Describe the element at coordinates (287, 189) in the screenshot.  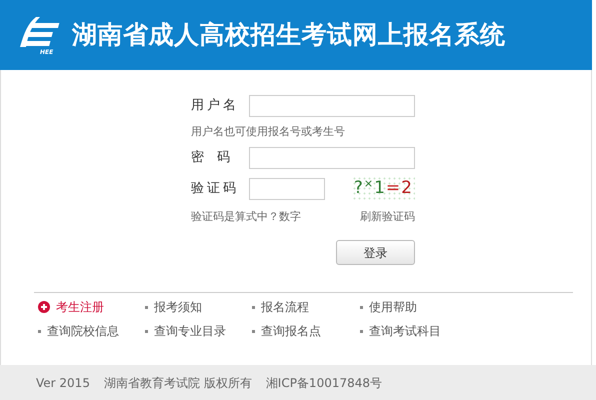
I see `captcha-input` at that location.